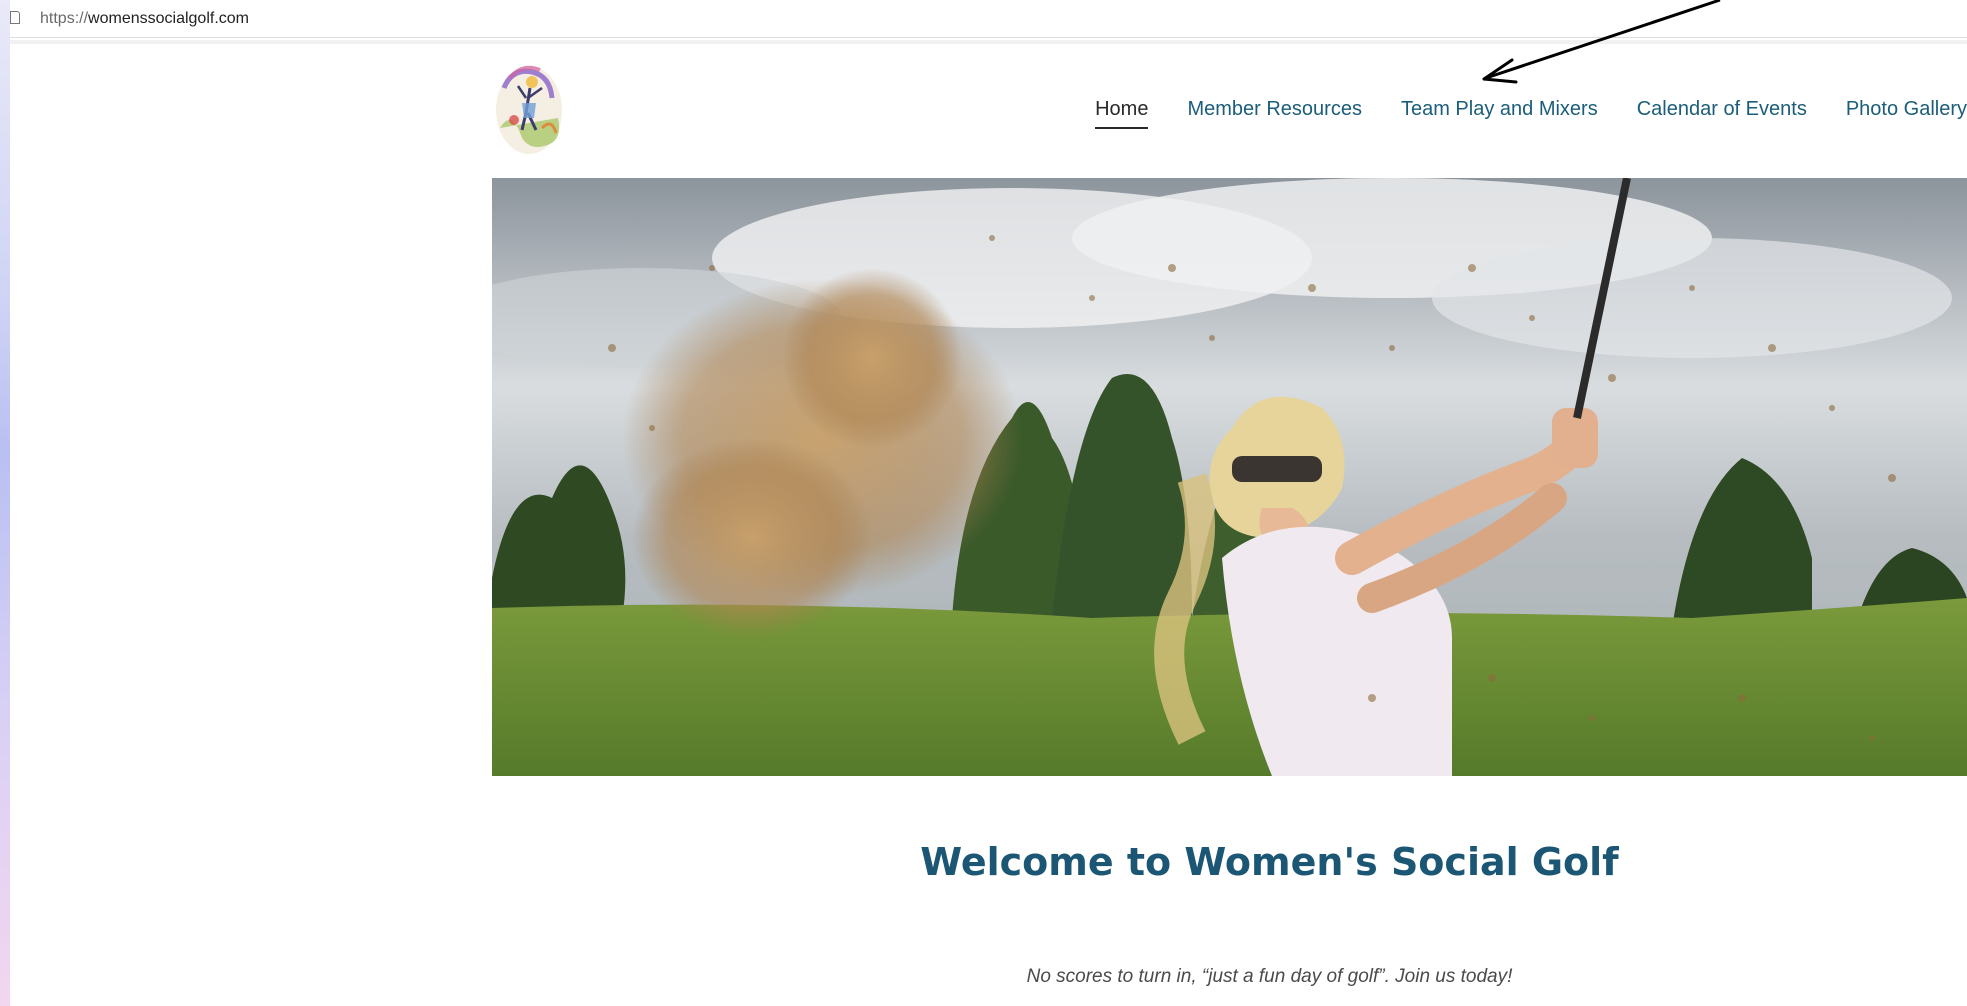 This screenshot has width=1967, height=1006. Describe the element at coordinates (1274, 113) in the screenshot. I see `nav-member-resources: Member Resources` at that location.